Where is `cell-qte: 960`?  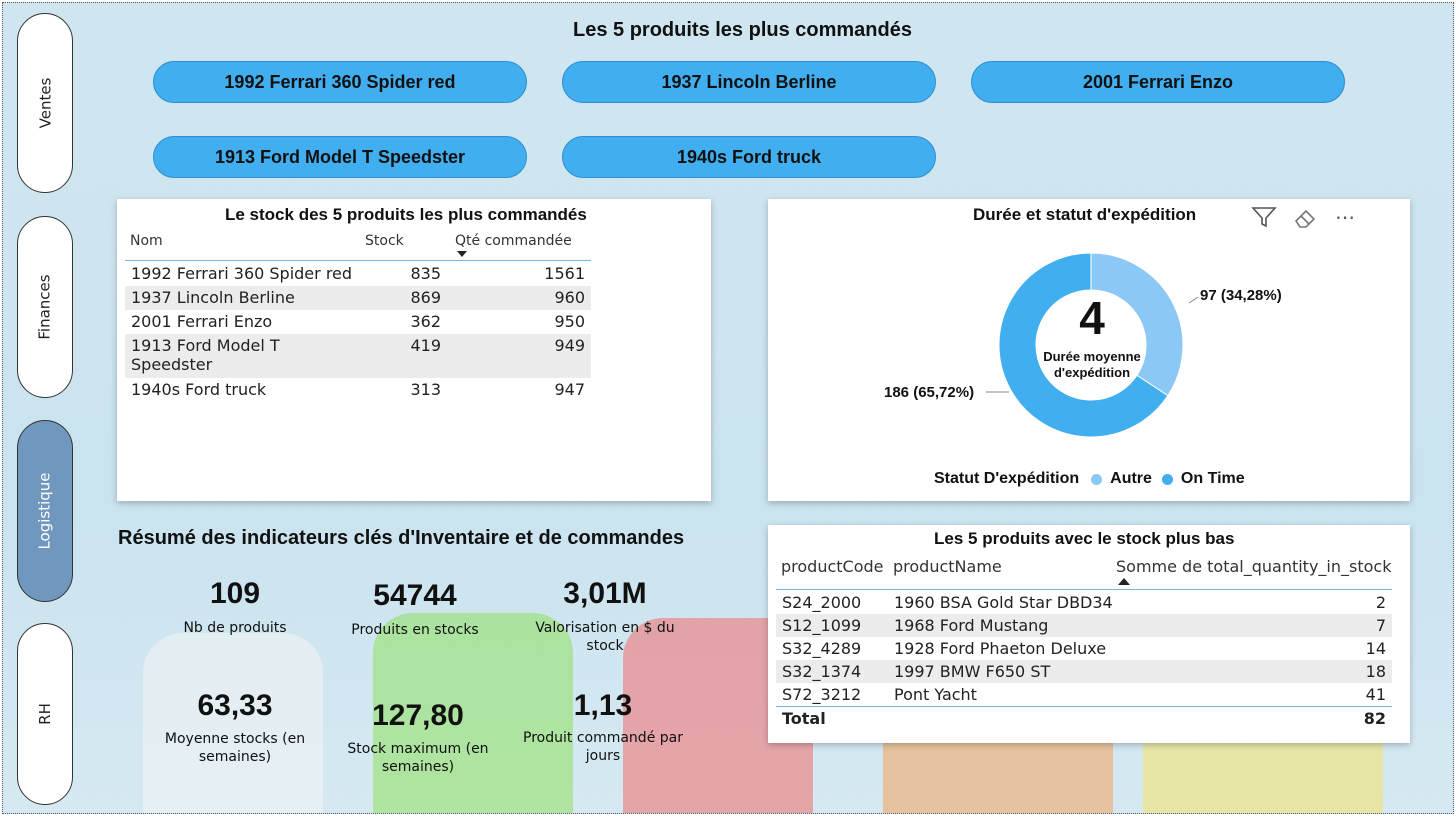 cell-qte: 960 is located at coordinates (519, 298).